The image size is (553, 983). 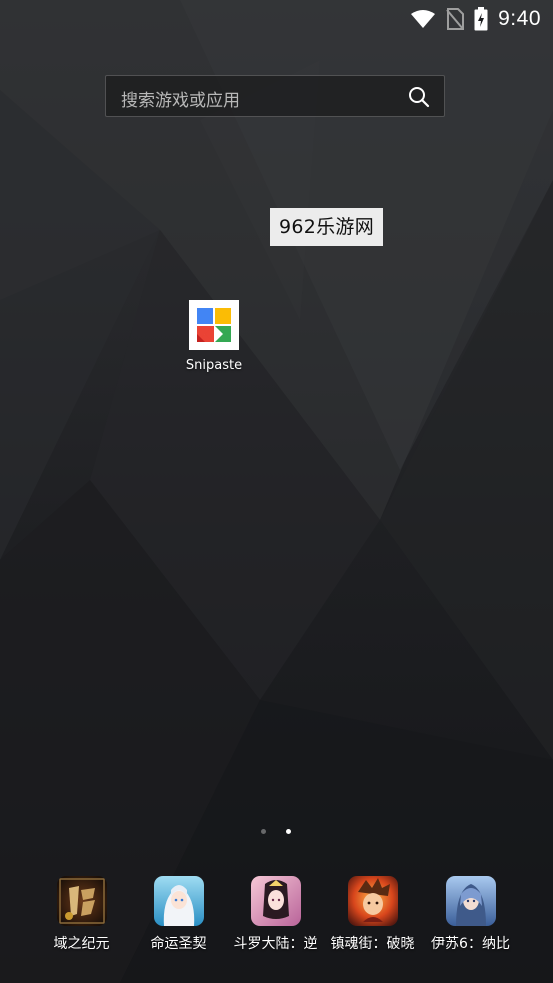 I want to click on zhenhunjie-game-icon, so click(x=372, y=901).